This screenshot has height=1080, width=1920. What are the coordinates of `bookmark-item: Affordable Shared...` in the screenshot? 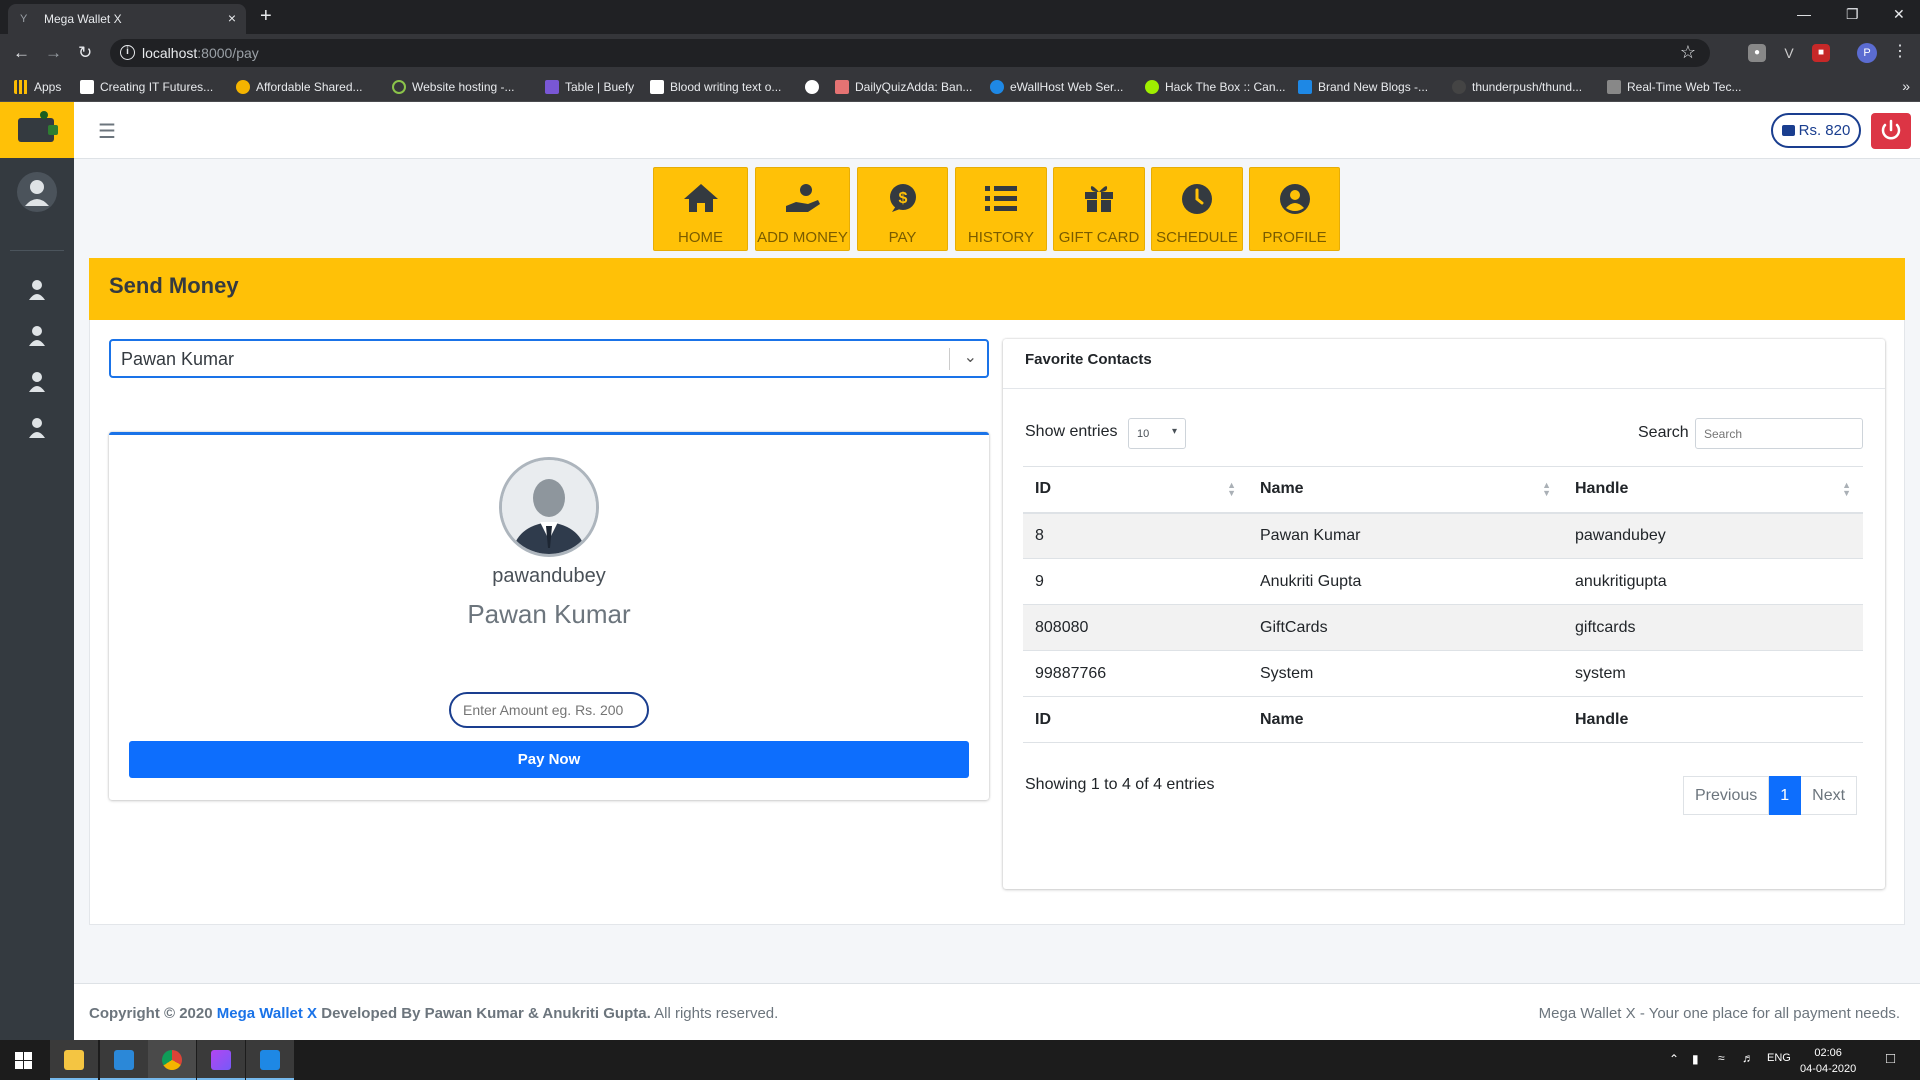 It's located at (299, 87).